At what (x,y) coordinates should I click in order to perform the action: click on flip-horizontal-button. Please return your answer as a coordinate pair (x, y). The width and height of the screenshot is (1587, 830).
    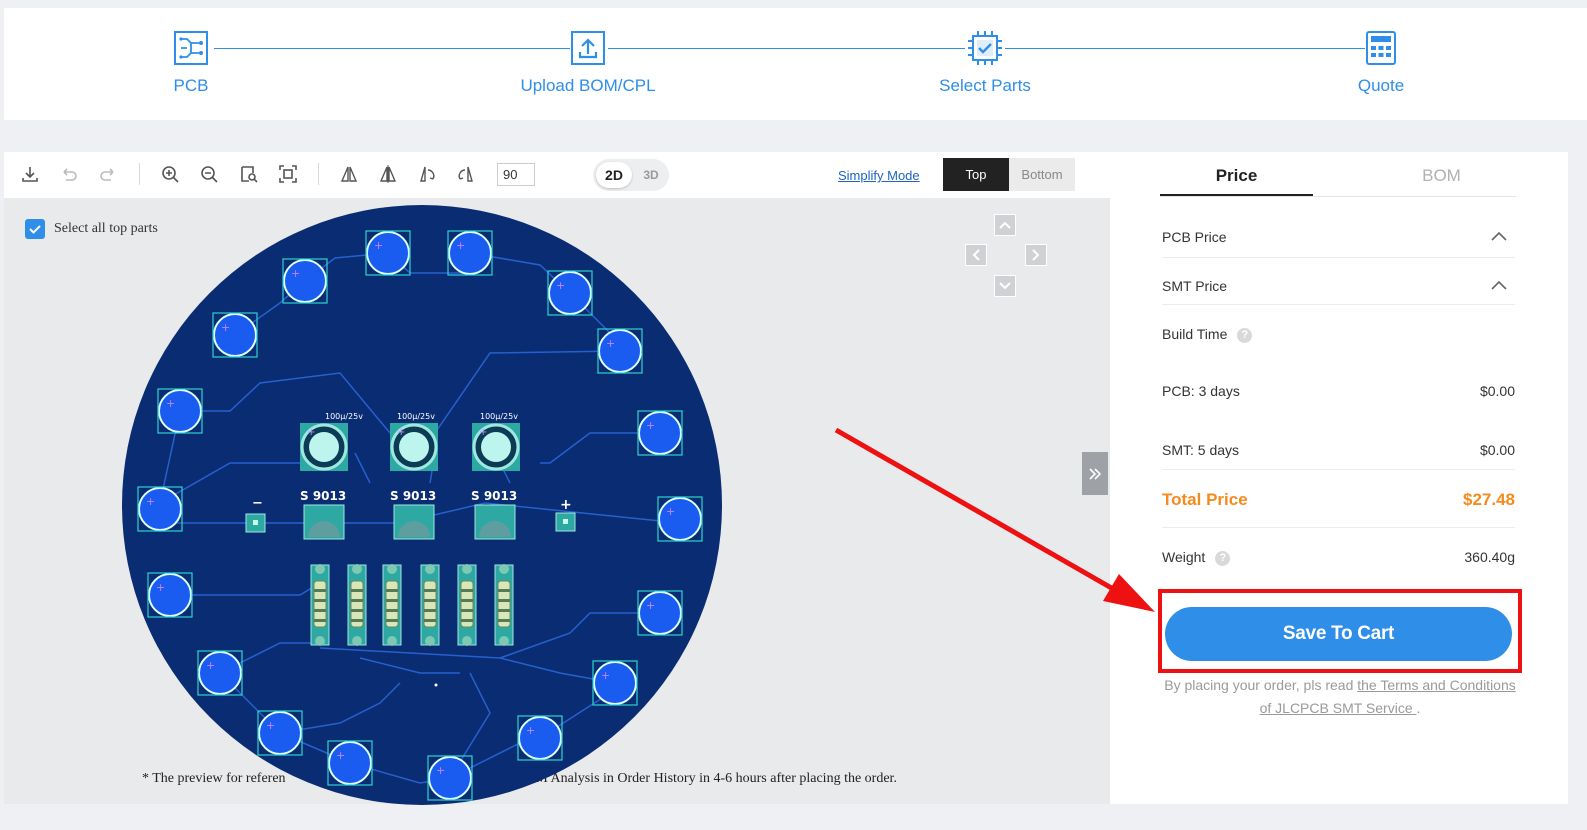
    Looking at the image, I should click on (349, 174).